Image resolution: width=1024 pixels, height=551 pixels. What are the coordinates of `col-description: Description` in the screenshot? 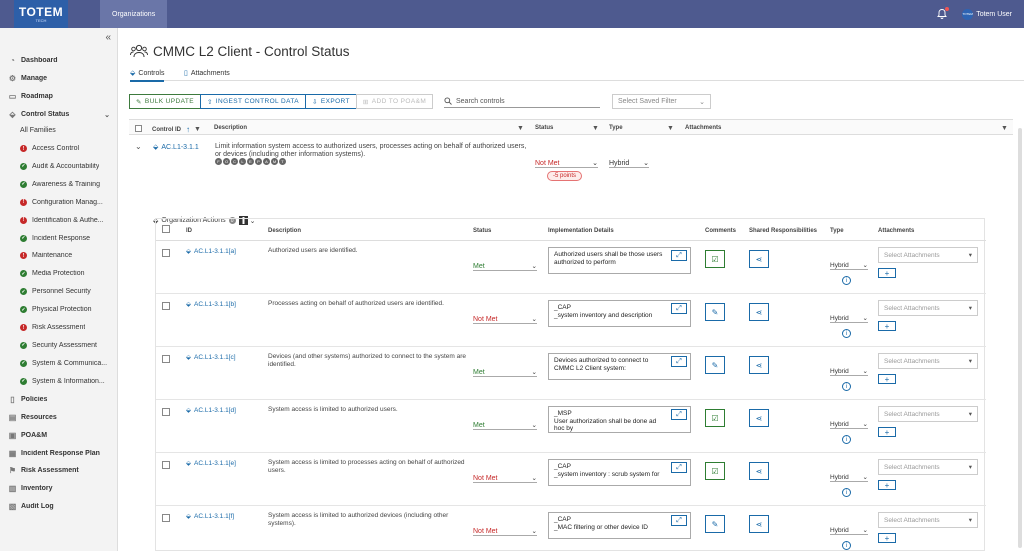 It's located at (230, 128).